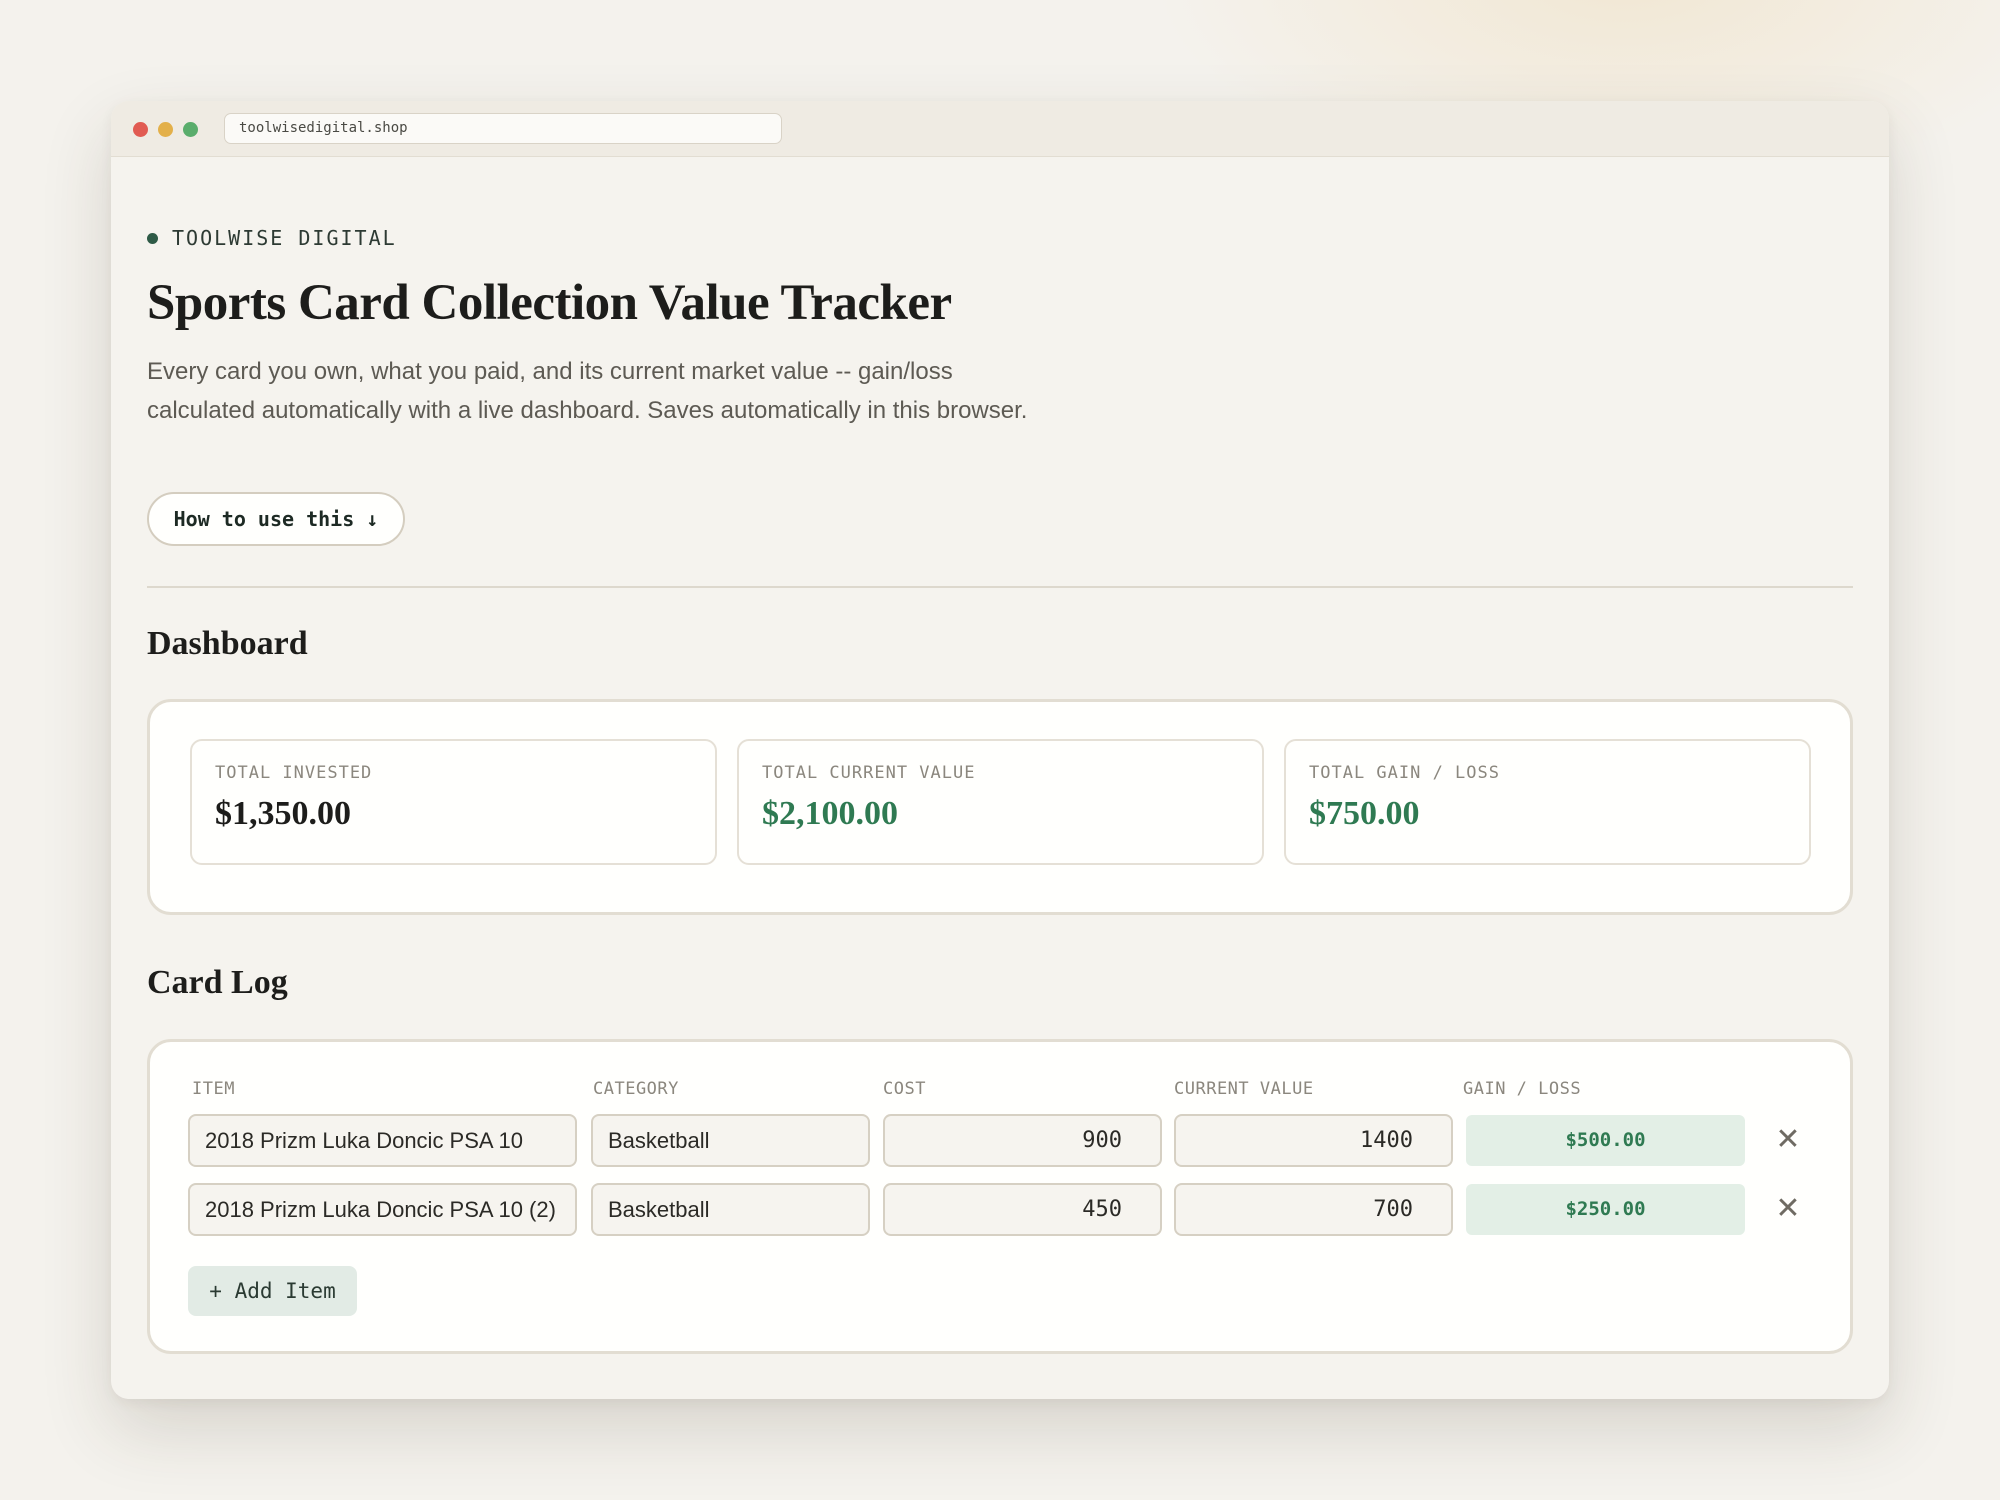 Image resolution: width=2000 pixels, height=1500 pixels. I want to click on current-value-input: 700, so click(1313, 1209).